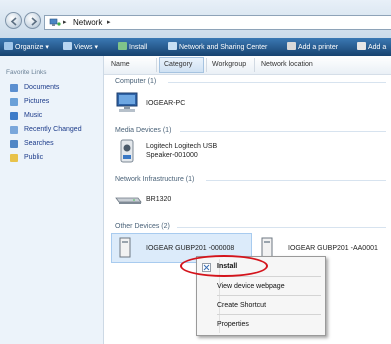 The image size is (391, 344). Describe the element at coordinates (287, 64) in the screenshot. I see `column-network-location: Network location` at that location.